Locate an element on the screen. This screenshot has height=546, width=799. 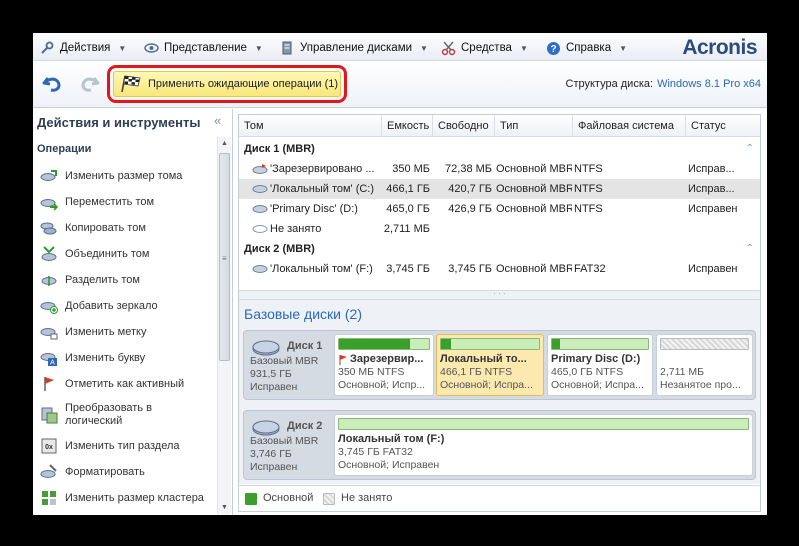
sidebar-item-merge: Объединить том is located at coordinates (125, 254).